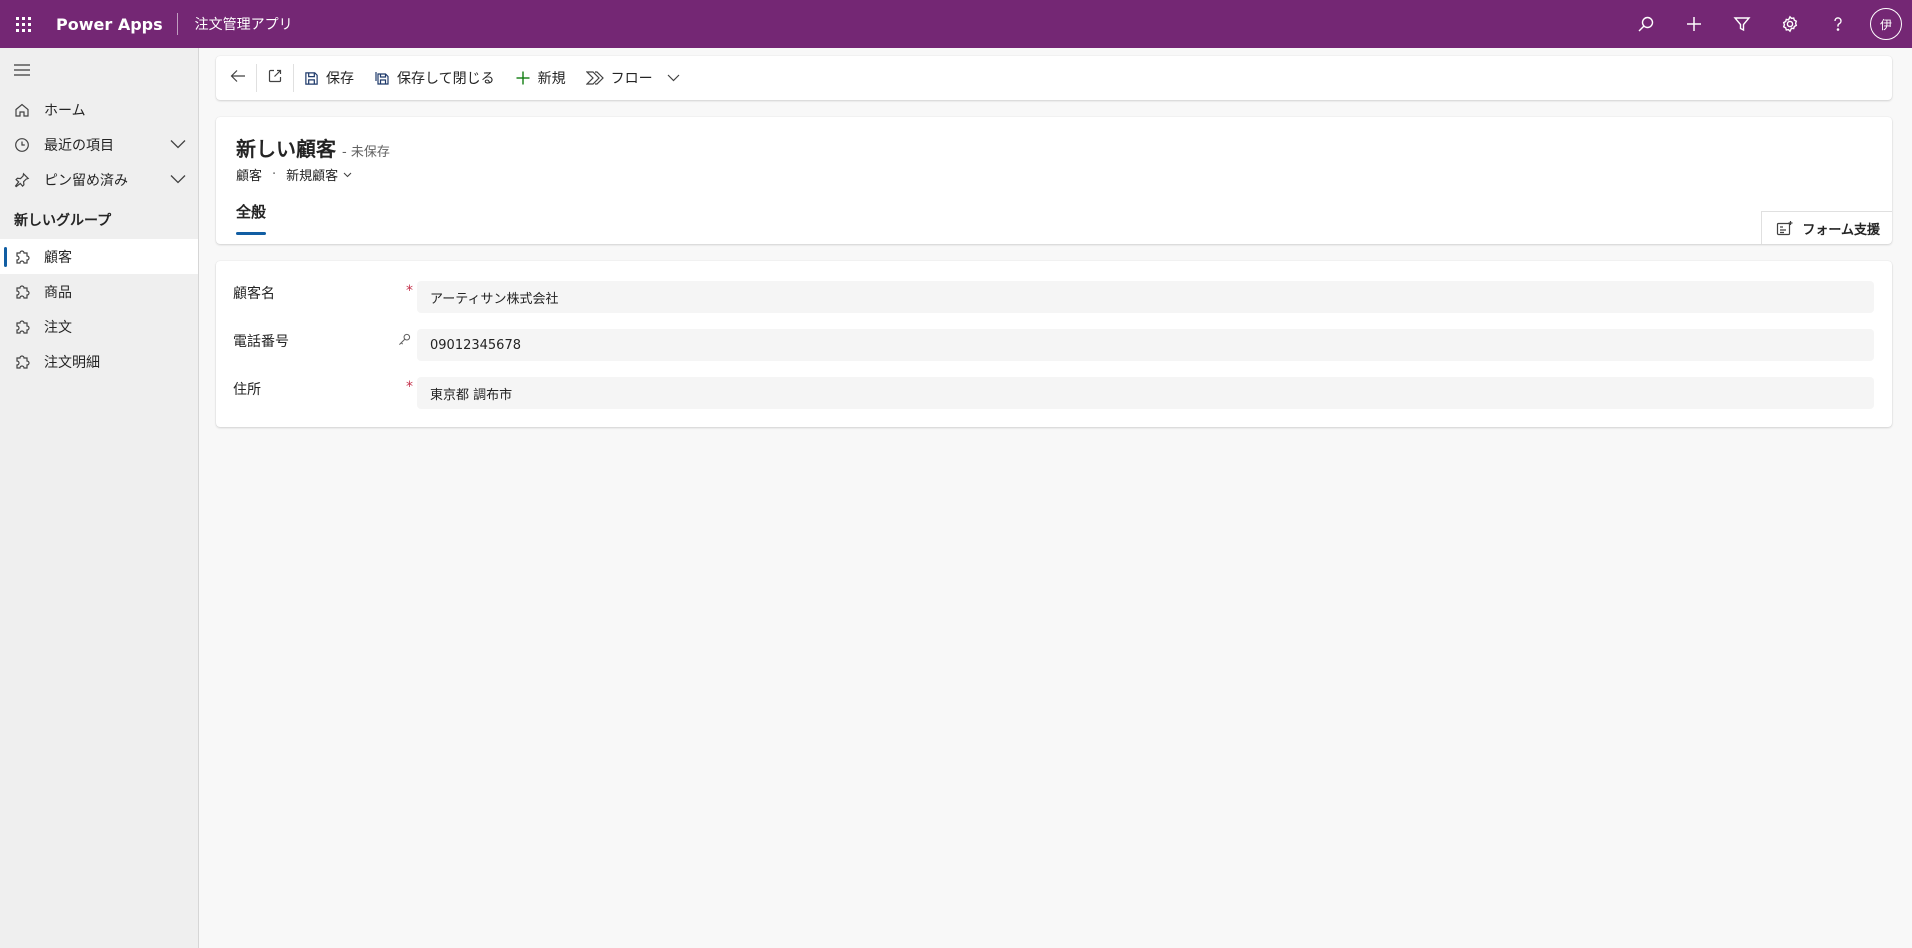 This screenshot has width=1912, height=948. What do you see at coordinates (23, 24) in the screenshot?
I see `app-launcher-icon` at bounding box center [23, 24].